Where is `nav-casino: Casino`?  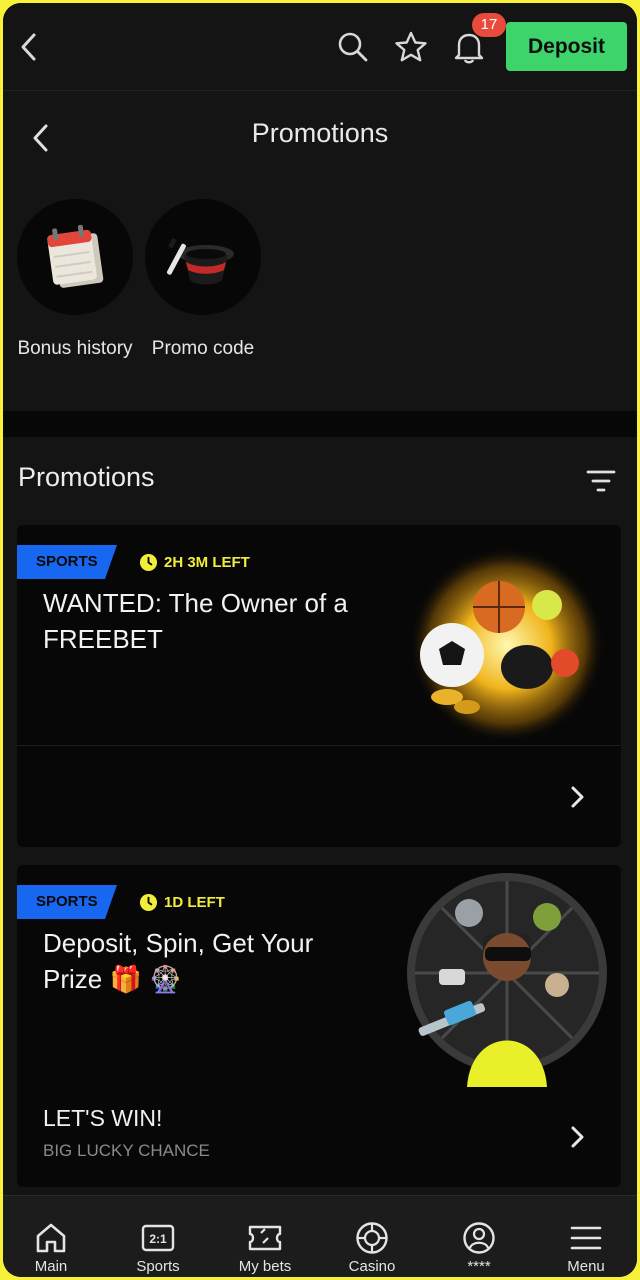 nav-casino: Casino is located at coordinates (372, 1236).